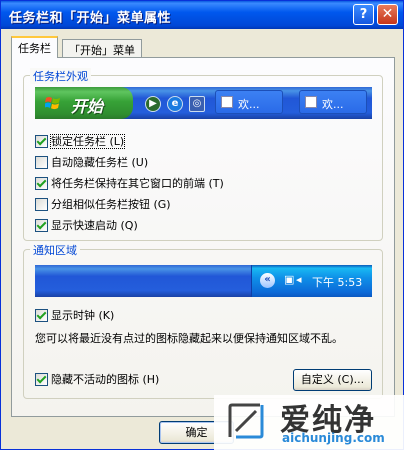  What do you see at coordinates (363, 14) in the screenshot?
I see `help-button: ?` at bounding box center [363, 14].